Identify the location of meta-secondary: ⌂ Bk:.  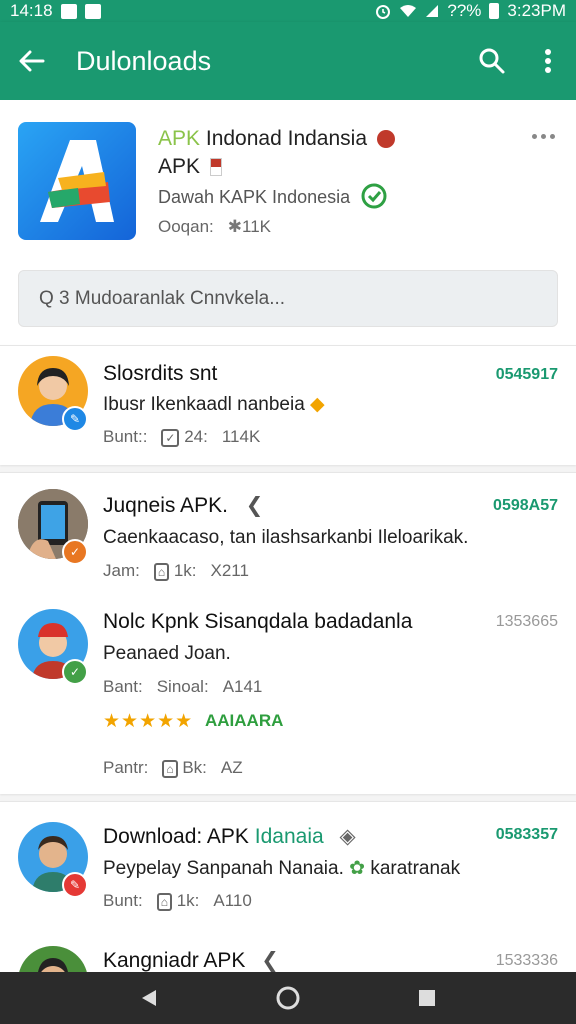
(184, 768).